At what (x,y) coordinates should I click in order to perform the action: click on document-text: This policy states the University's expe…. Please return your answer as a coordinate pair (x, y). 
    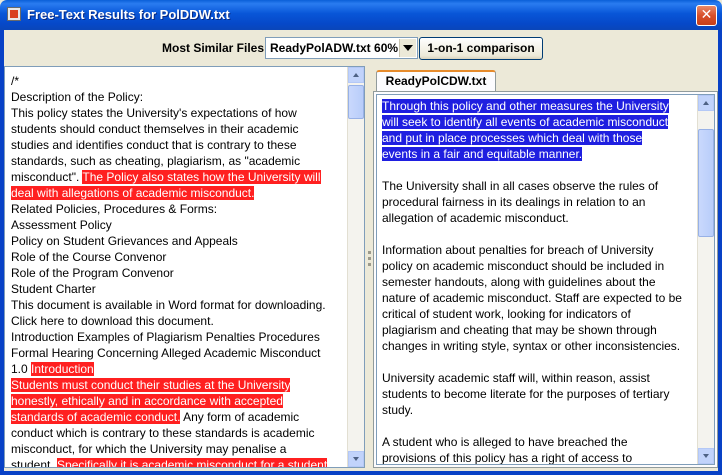
    Looking at the image, I should click on (154, 113).